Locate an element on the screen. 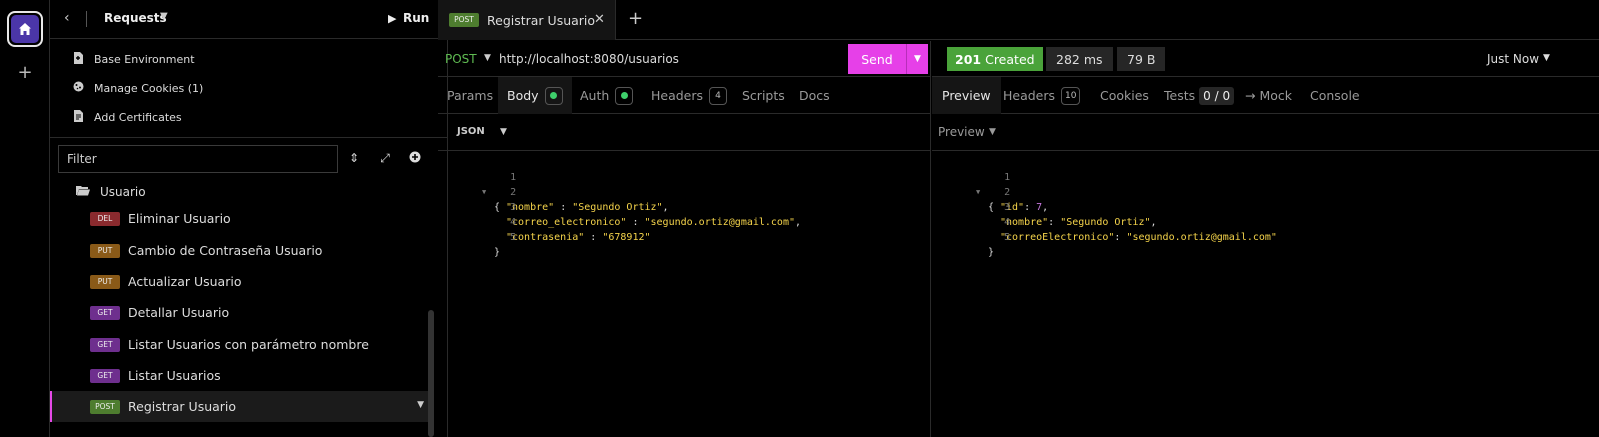 Image resolution: width=1599 pixels, height=437 pixels. tab-console: Console is located at coordinates (1335, 95).